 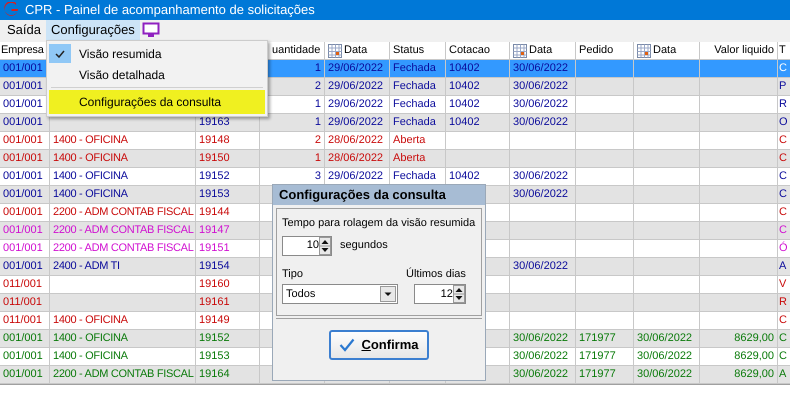 I want to click on table-cell: 19150, so click(x=214, y=158).